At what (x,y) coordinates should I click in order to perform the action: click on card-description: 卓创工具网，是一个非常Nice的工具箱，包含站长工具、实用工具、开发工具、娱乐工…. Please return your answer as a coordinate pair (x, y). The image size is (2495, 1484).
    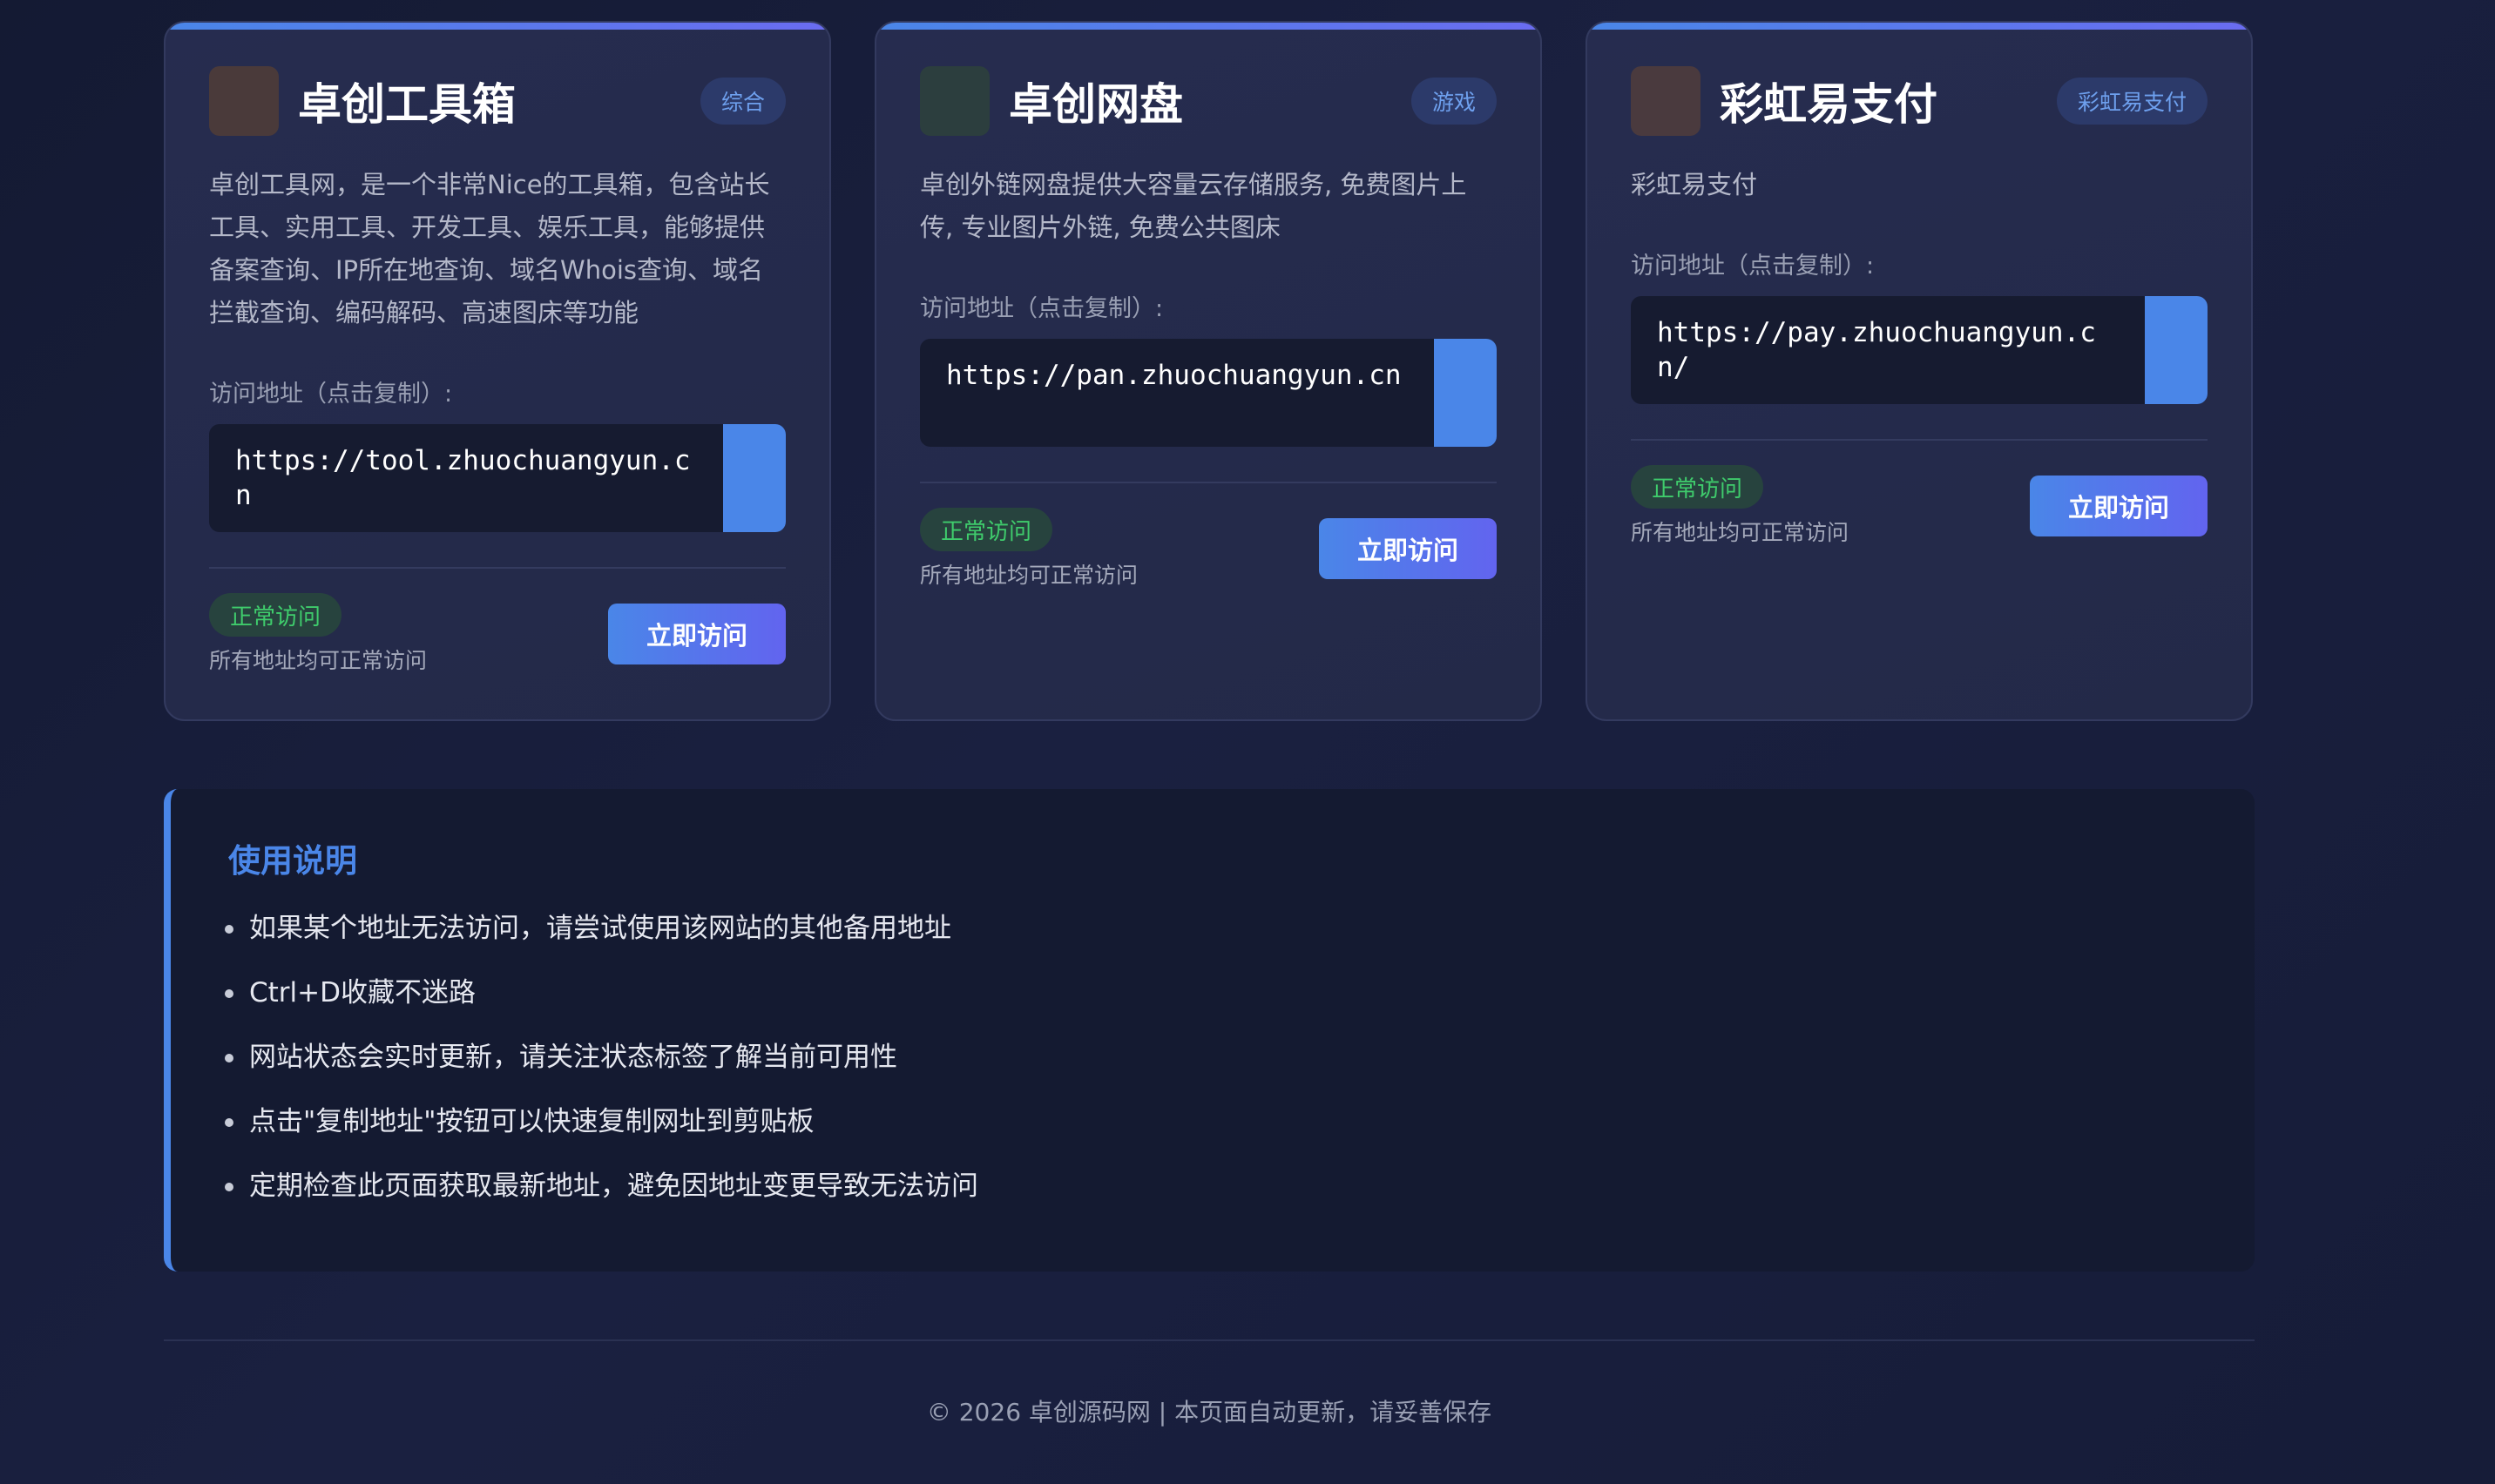
    Looking at the image, I should click on (489, 248).